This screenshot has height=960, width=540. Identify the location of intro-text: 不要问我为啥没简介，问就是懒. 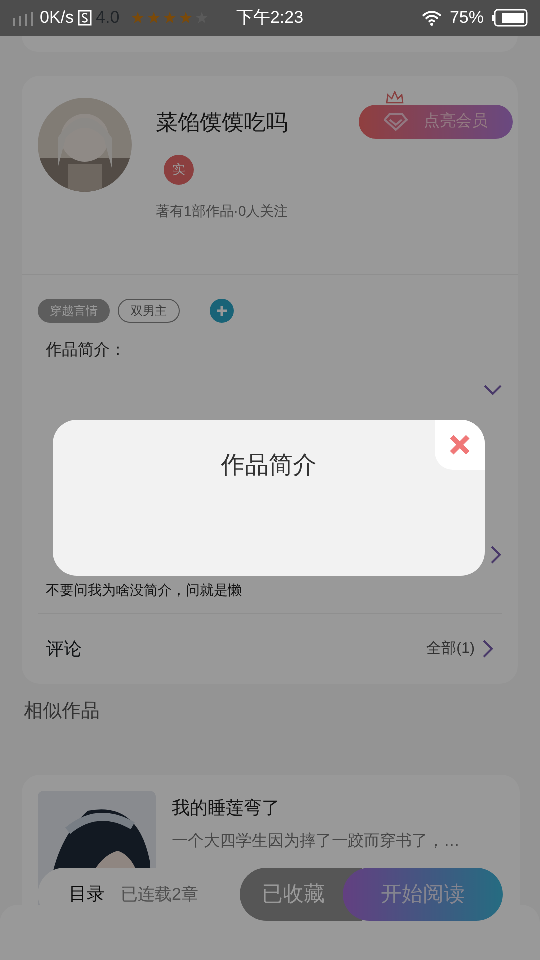
(144, 590).